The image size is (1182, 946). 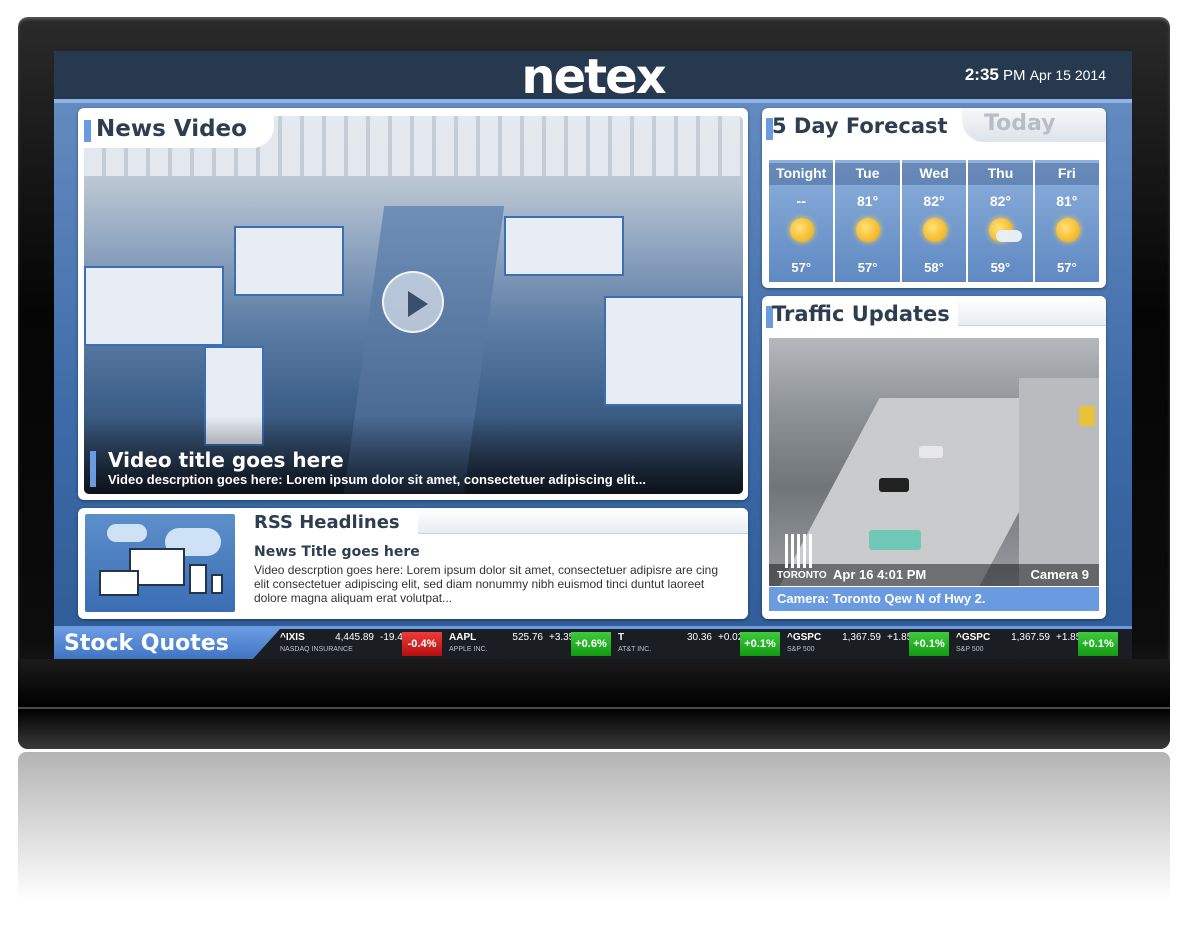 I want to click on clock: 2:35 PM Apr 15 2014, so click(x=1035, y=75).